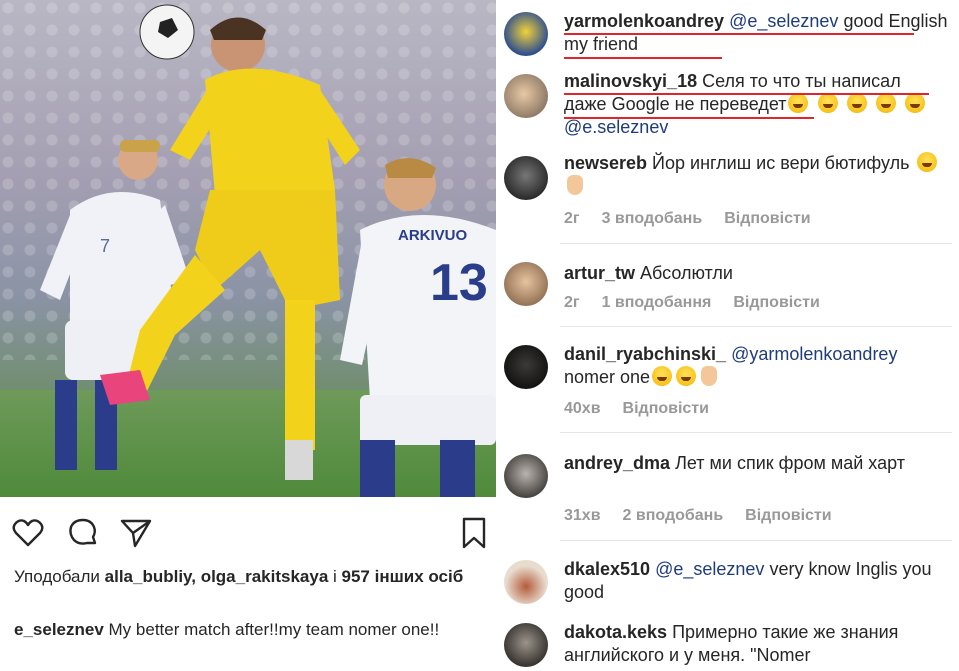  I want to click on heart-icon, so click(28, 533).